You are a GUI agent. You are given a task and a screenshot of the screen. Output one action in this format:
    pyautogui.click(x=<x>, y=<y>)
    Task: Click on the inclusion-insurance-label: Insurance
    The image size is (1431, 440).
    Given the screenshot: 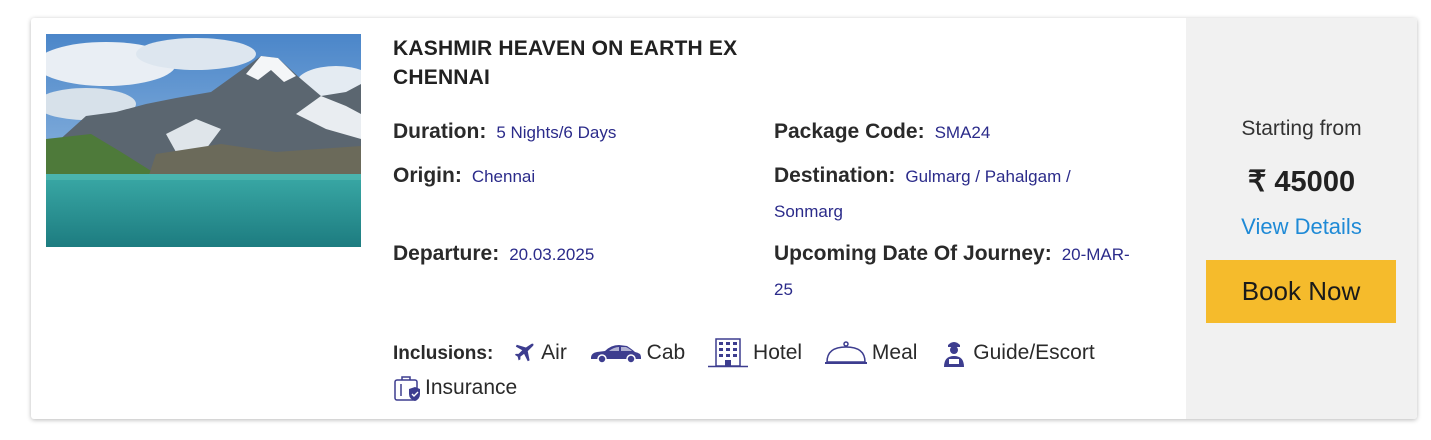 What is the action you would take?
    pyautogui.click(x=471, y=388)
    